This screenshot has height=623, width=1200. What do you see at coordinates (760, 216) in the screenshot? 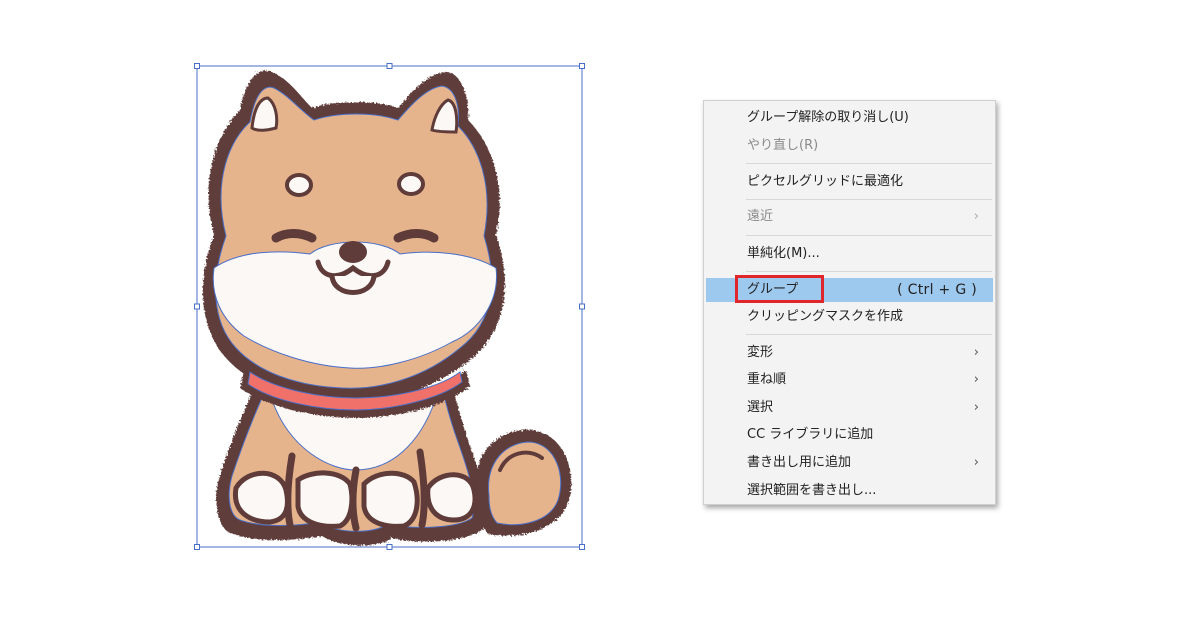
I see `menu-item-label: 遠近` at bounding box center [760, 216].